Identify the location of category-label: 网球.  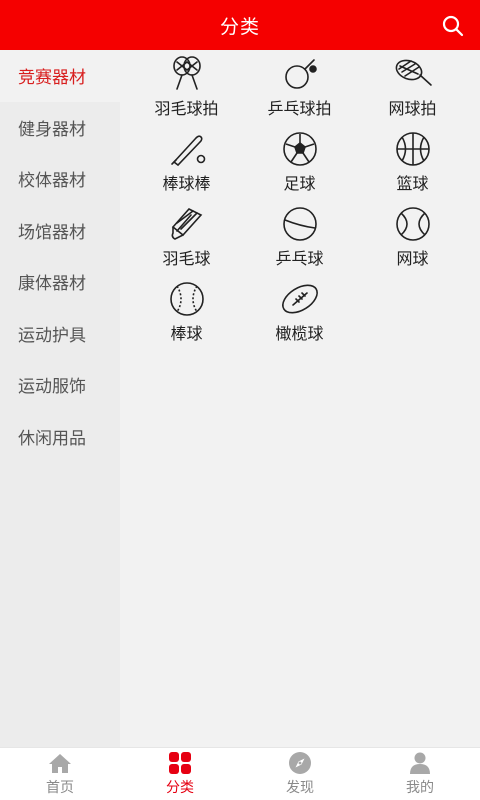
(412, 258).